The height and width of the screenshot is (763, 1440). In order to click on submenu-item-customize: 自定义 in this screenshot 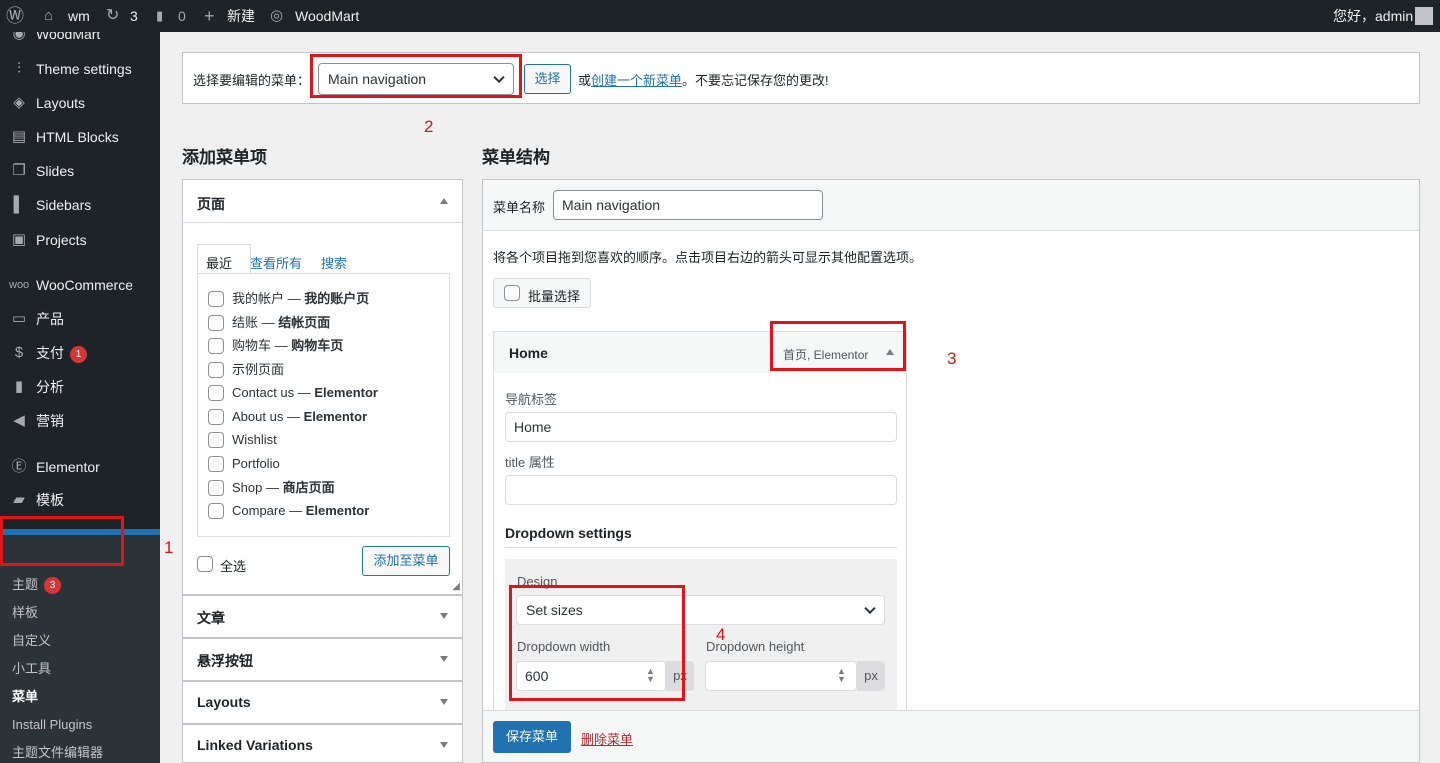, I will do `click(31, 641)`.